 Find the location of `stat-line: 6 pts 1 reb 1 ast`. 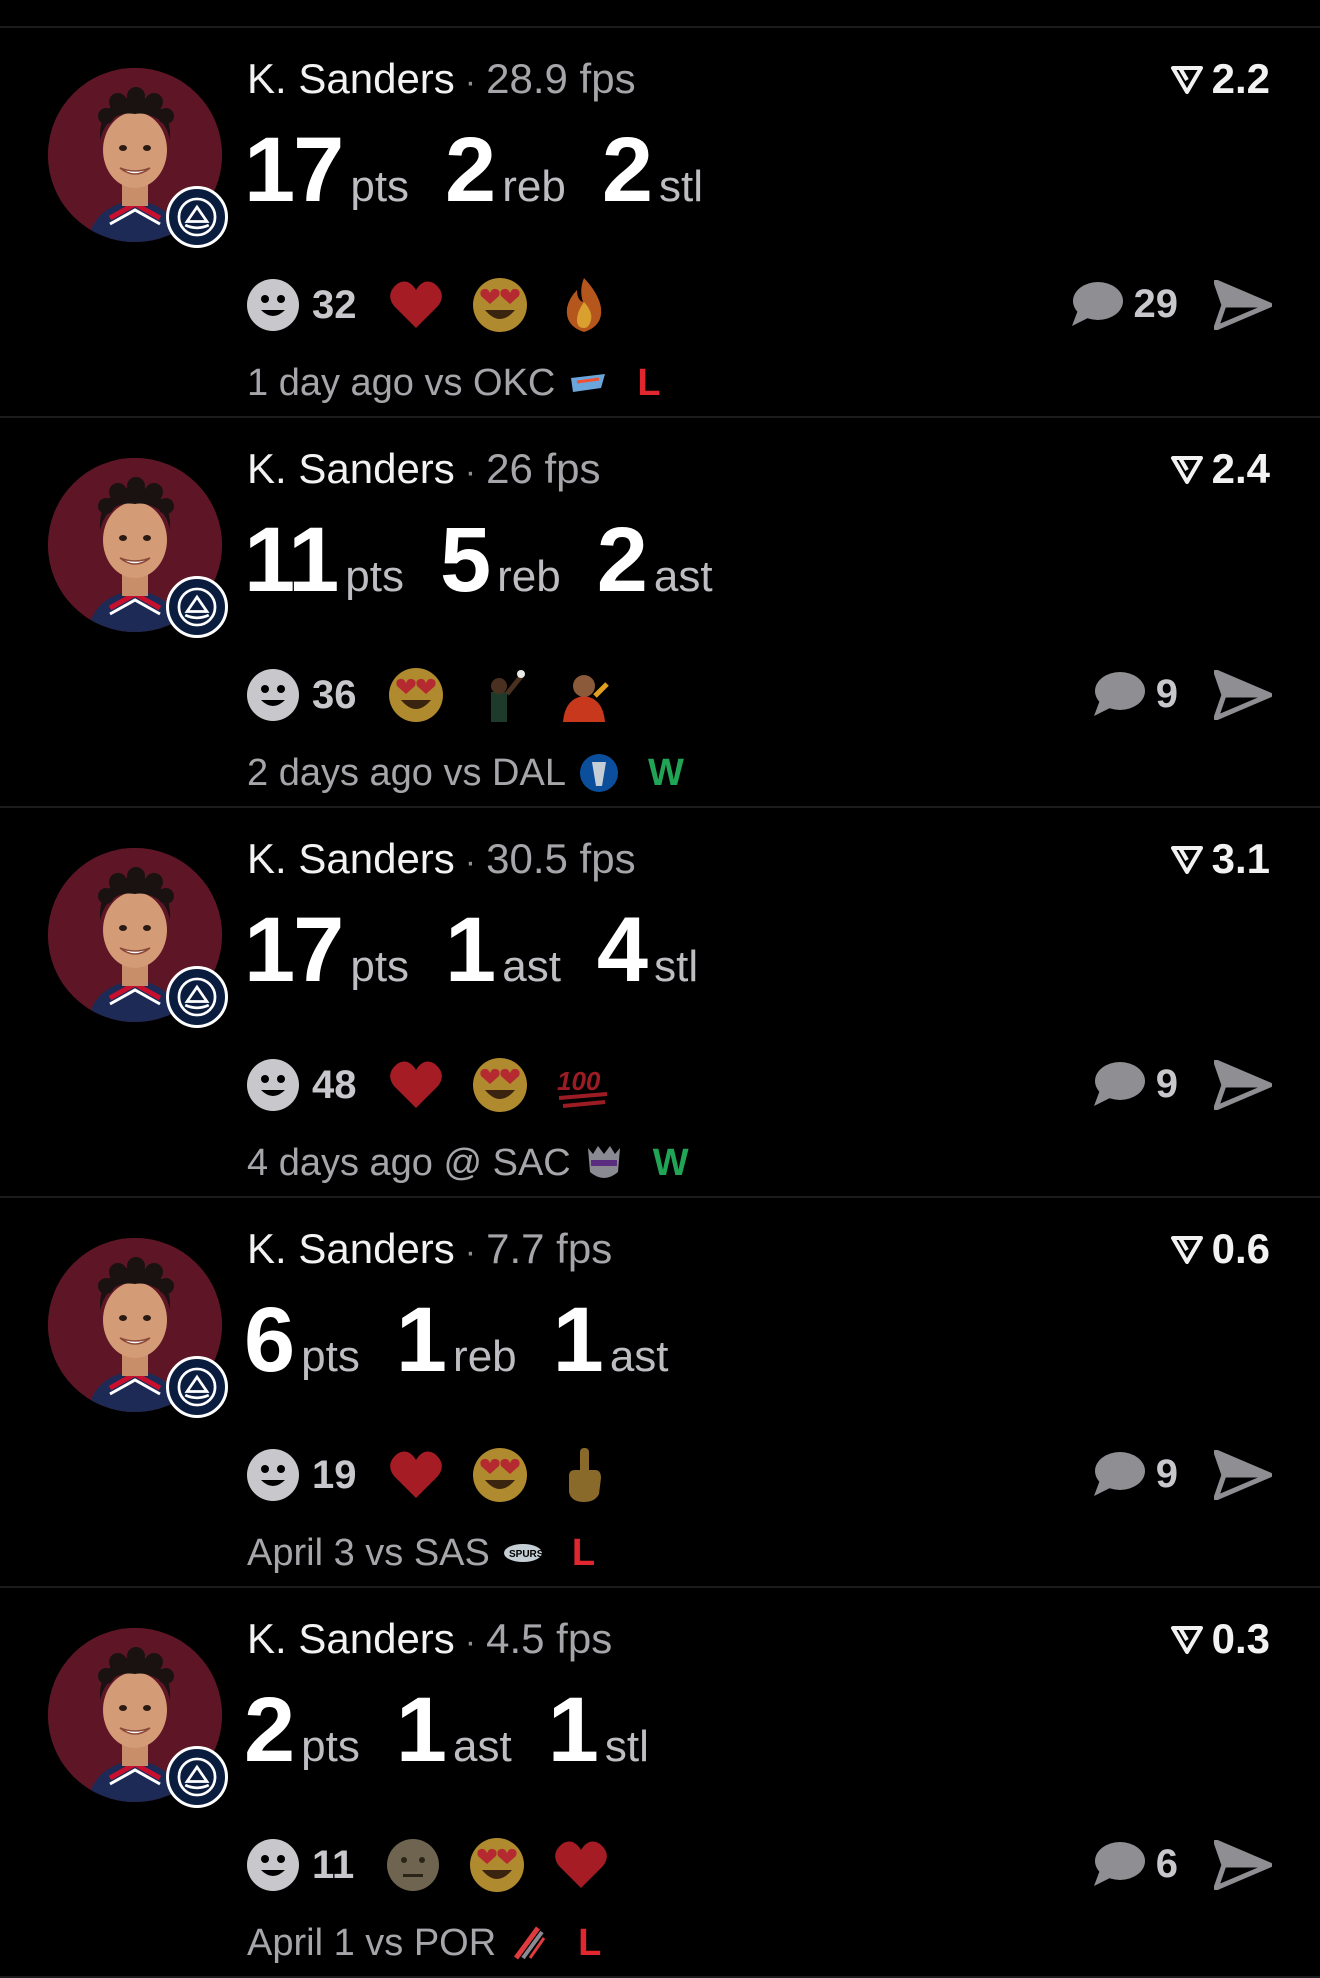

stat-line: 6 pts 1 reb 1 ast is located at coordinates (474, 1340).